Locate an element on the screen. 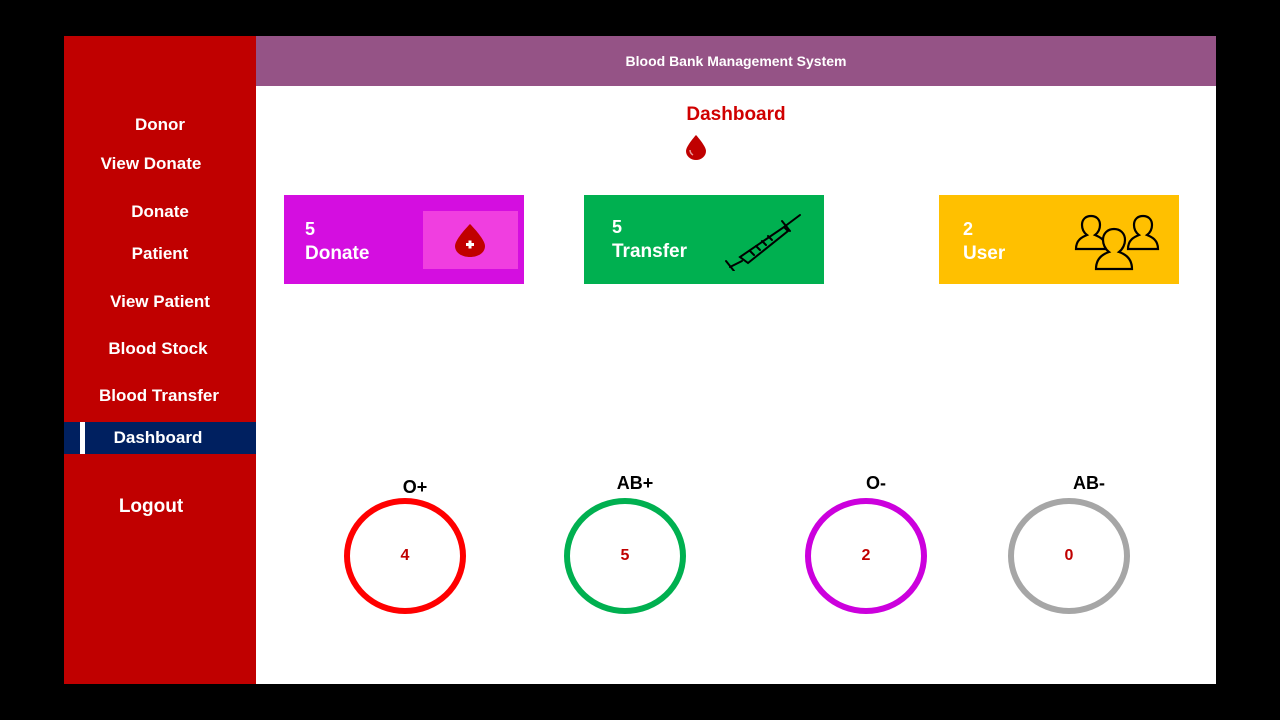 The width and height of the screenshot is (1280, 720). transfer-label: Transfer is located at coordinates (649, 251).